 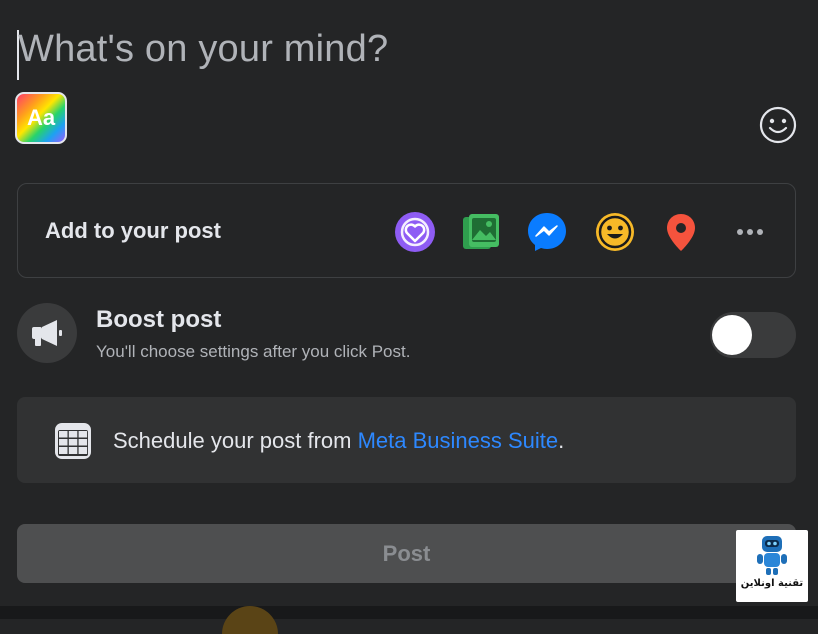 What do you see at coordinates (681, 232) in the screenshot?
I see `check-in-location-icon` at bounding box center [681, 232].